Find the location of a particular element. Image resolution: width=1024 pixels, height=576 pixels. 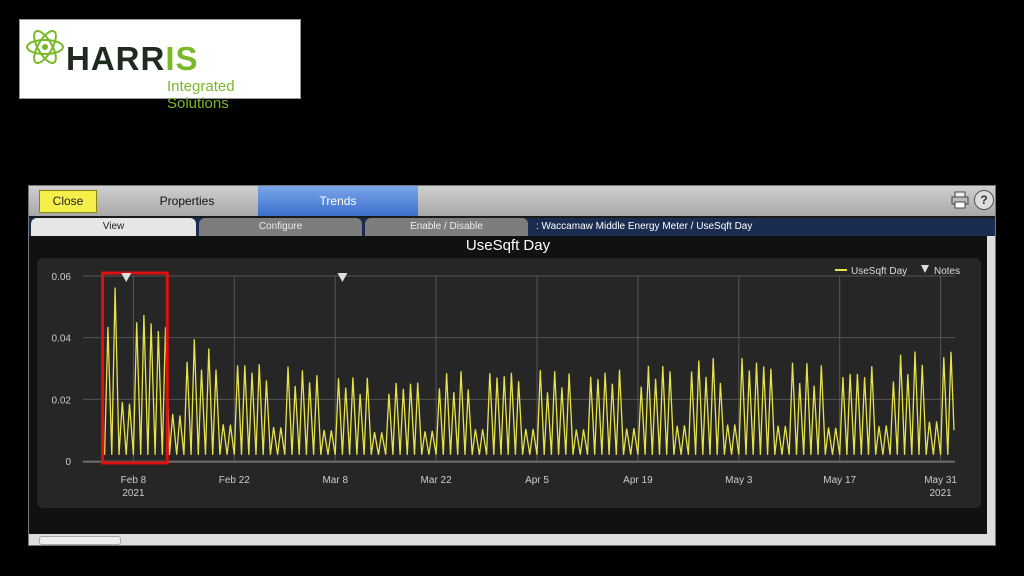

x-tick-label: Feb 22 is located at coordinates (235, 480).